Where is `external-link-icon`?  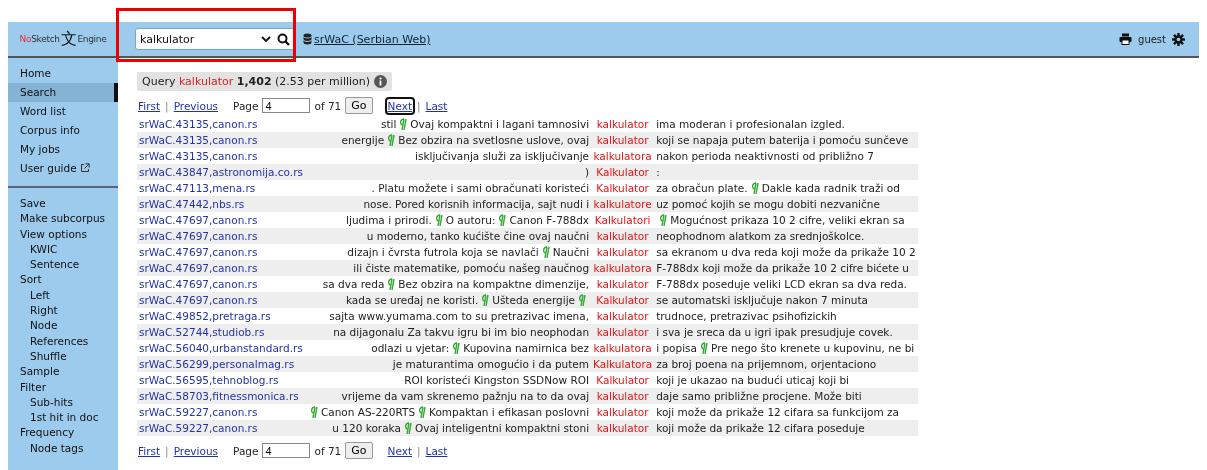
external-link-icon is located at coordinates (84, 168).